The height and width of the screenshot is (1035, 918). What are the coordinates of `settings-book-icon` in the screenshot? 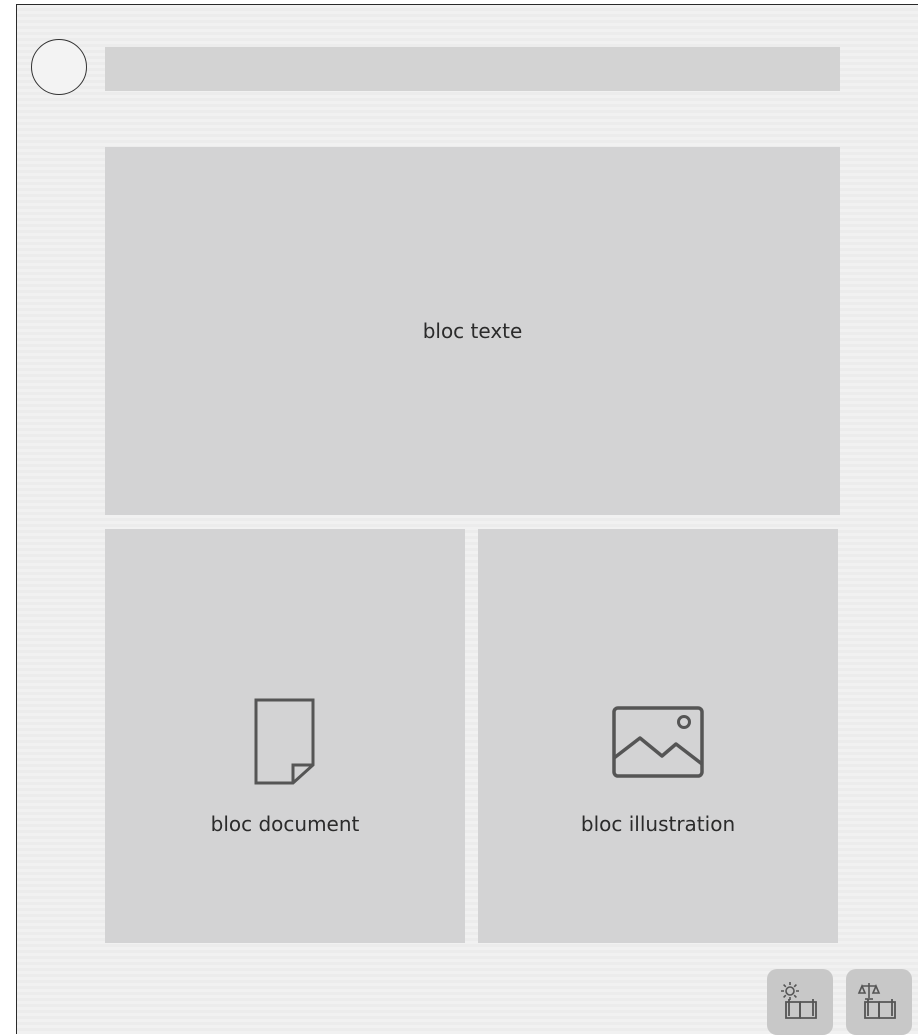 It's located at (800, 1002).